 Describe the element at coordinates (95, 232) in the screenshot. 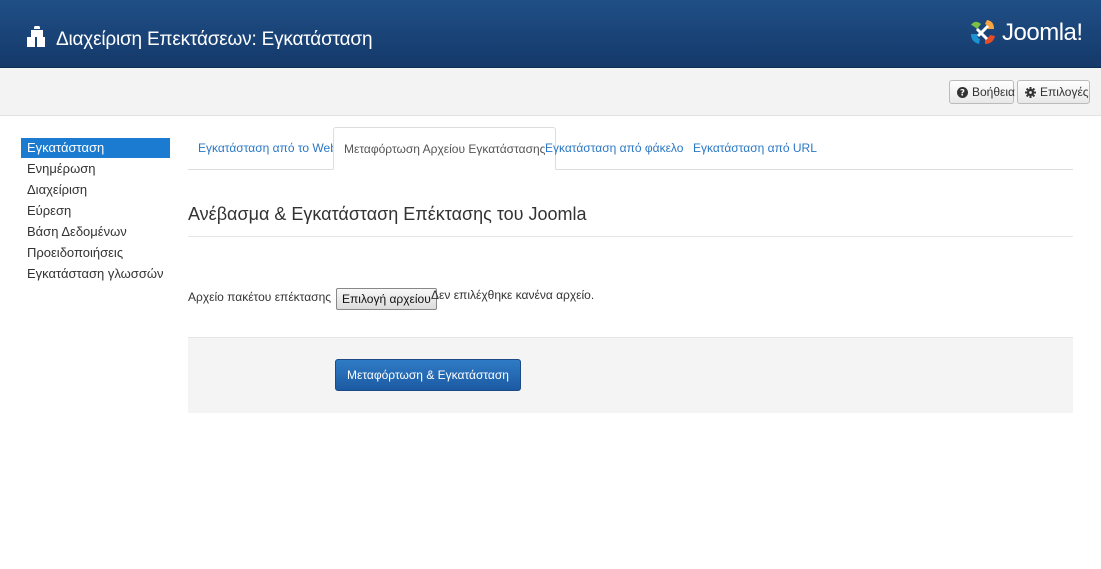

I see `sidebar-item-database: Βάση Δεδομένων` at that location.